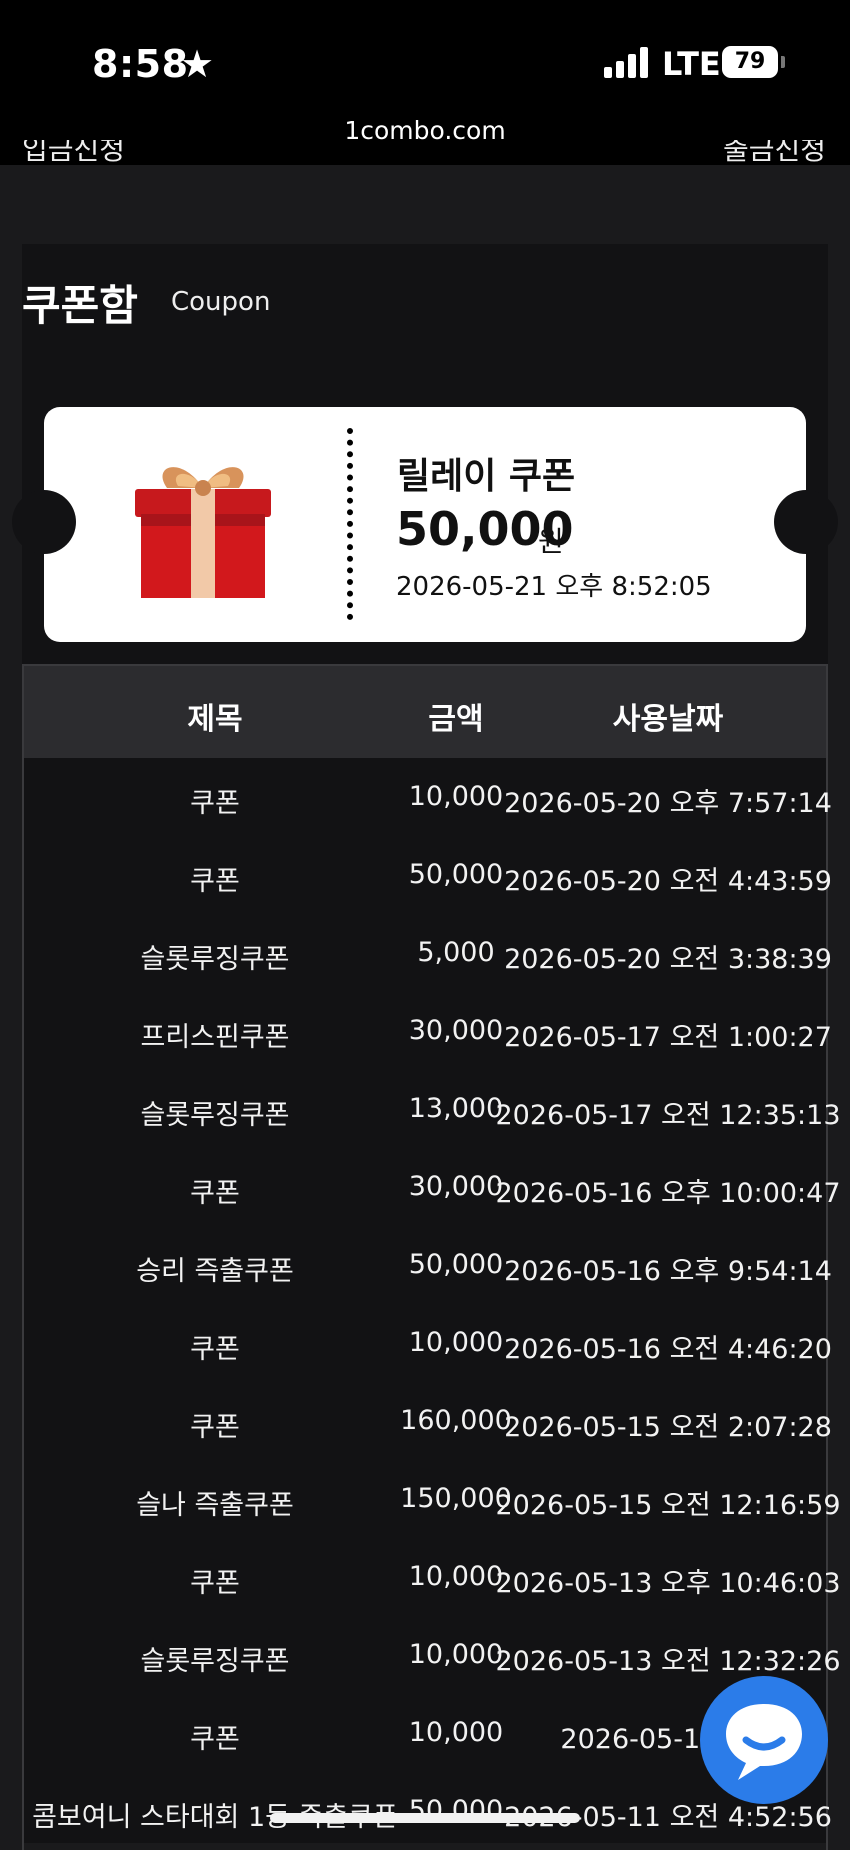 This screenshot has height=1850, width=850. I want to click on row-date: 2026-05-15 오전 2:07:28, so click(668, 1427).